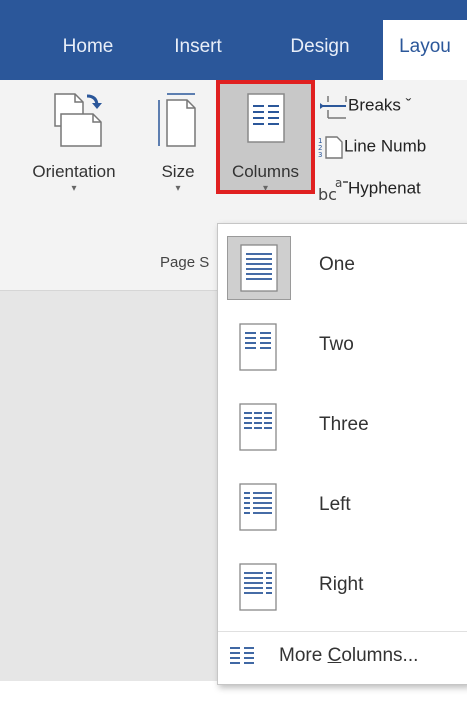  What do you see at coordinates (178, 188) in the screenshot?
I see `size-caret-icon: ▾` at bounding box center [178, 188].